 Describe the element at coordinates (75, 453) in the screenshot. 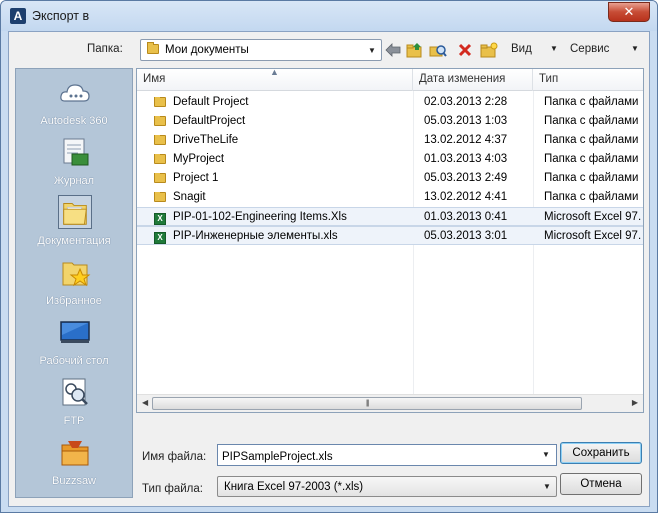

I see `buzzsaw-icon` at that location.